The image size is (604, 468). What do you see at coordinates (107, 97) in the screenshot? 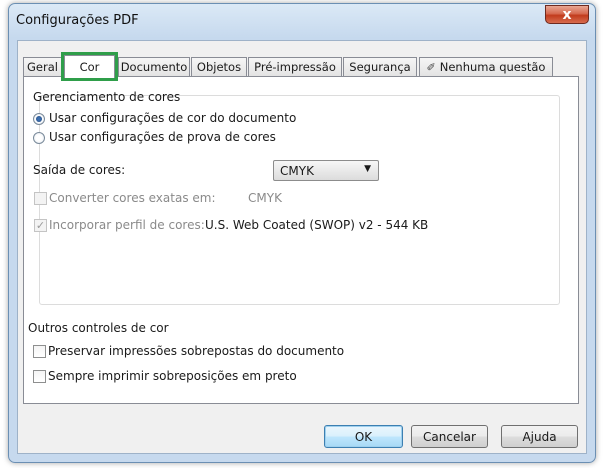
I see `color-management-title: Gerenciamento de cores` at bounding box center [107, 97].